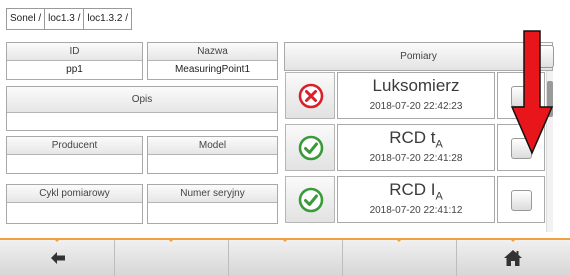  What do you see at coordinates (212, 212) in the screenshot?
I see `numer-value` at bounding box center [212, 212].